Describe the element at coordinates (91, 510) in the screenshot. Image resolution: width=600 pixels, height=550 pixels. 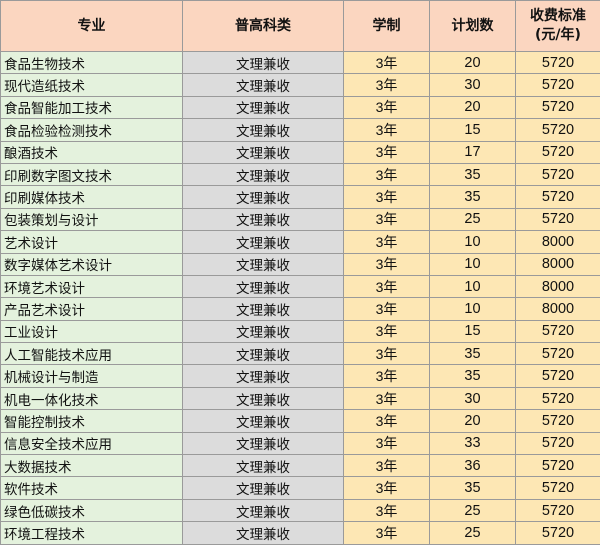
I see `major-cell: 绿色低碳技术` at that location.